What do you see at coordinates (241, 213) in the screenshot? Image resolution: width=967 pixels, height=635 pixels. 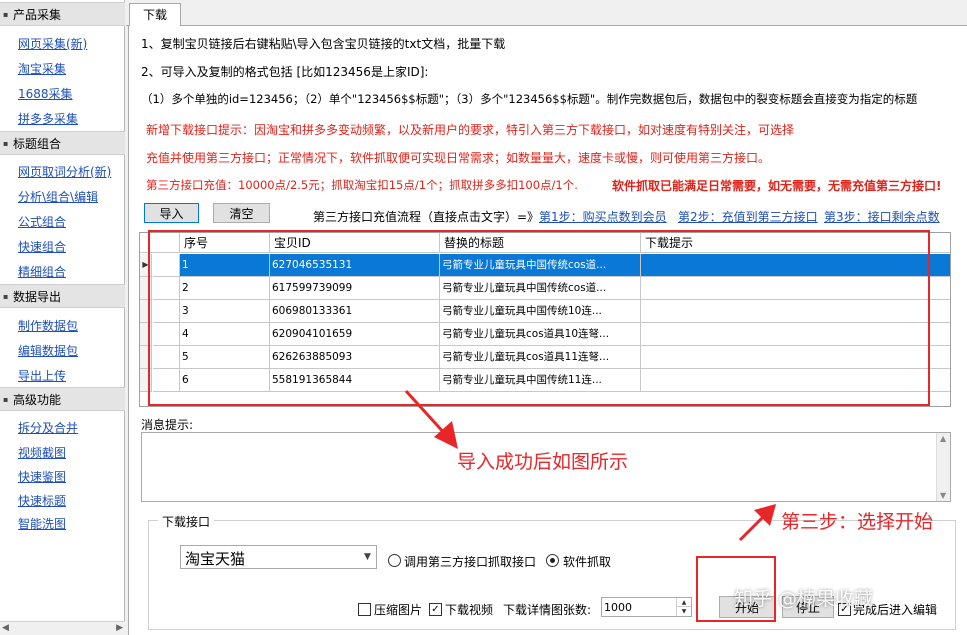 I see `clear-button: 清空` at bounding box center [241, 213].